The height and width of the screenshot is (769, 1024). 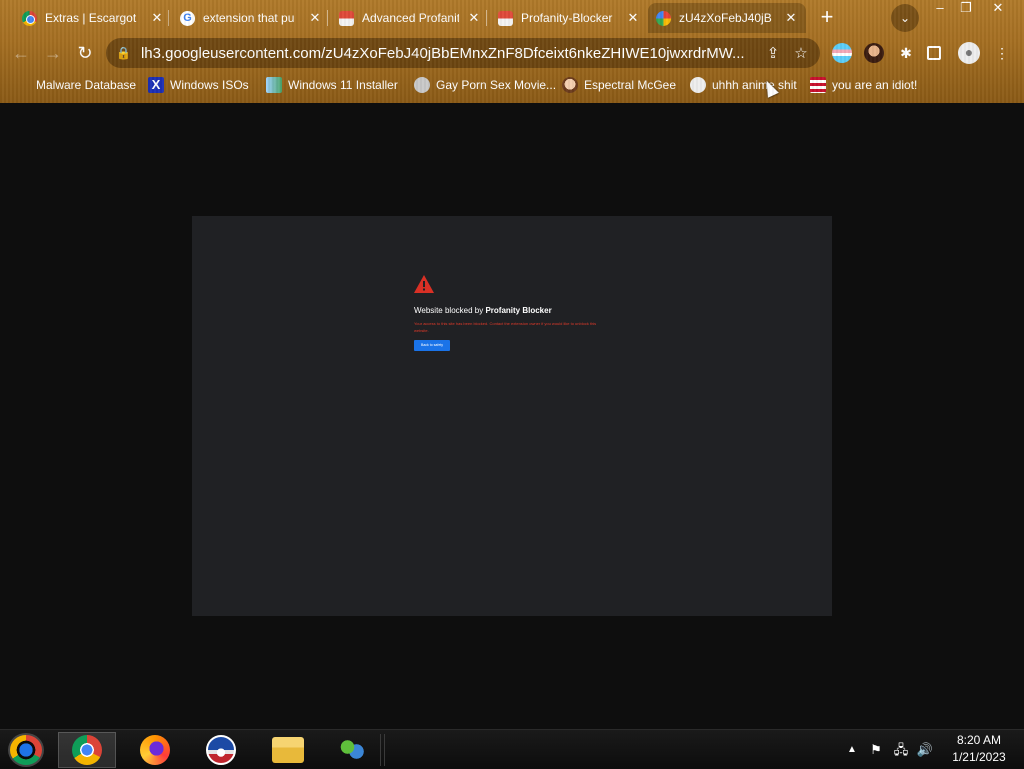 I want to click on bookmark-label: Malware Database, so click(x=86, y=85).